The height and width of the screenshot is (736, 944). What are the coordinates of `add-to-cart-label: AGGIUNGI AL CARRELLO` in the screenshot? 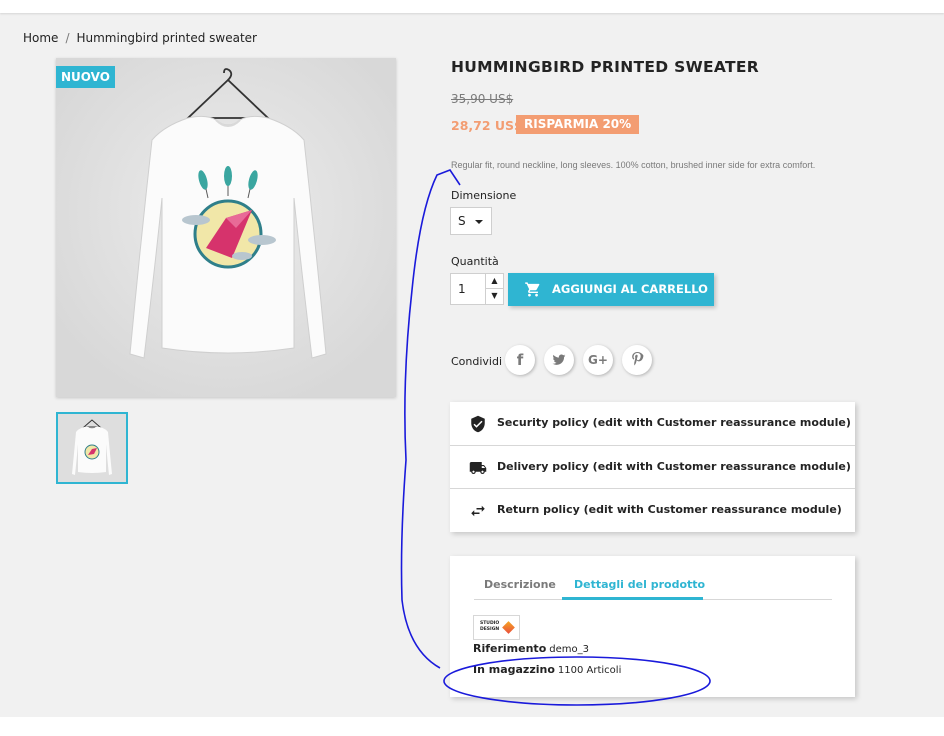 It's located at (630, 289).